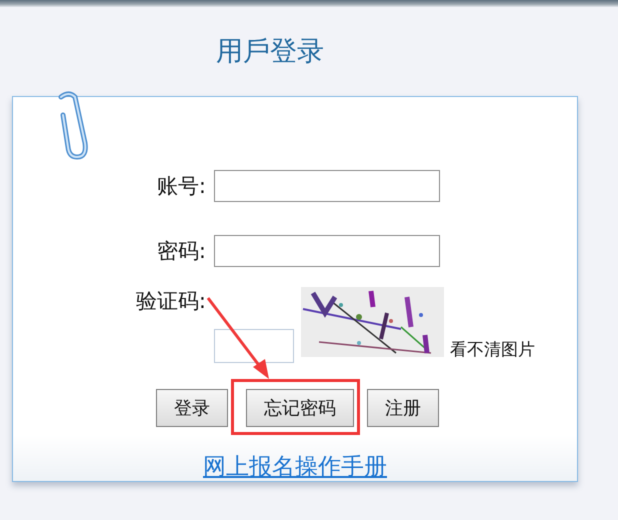 The width and height of the screenshot is (618, 520). What do you see at coordinates (327, 251) in the screenshot?
I see `password-field` at bounding box center [327, 251].